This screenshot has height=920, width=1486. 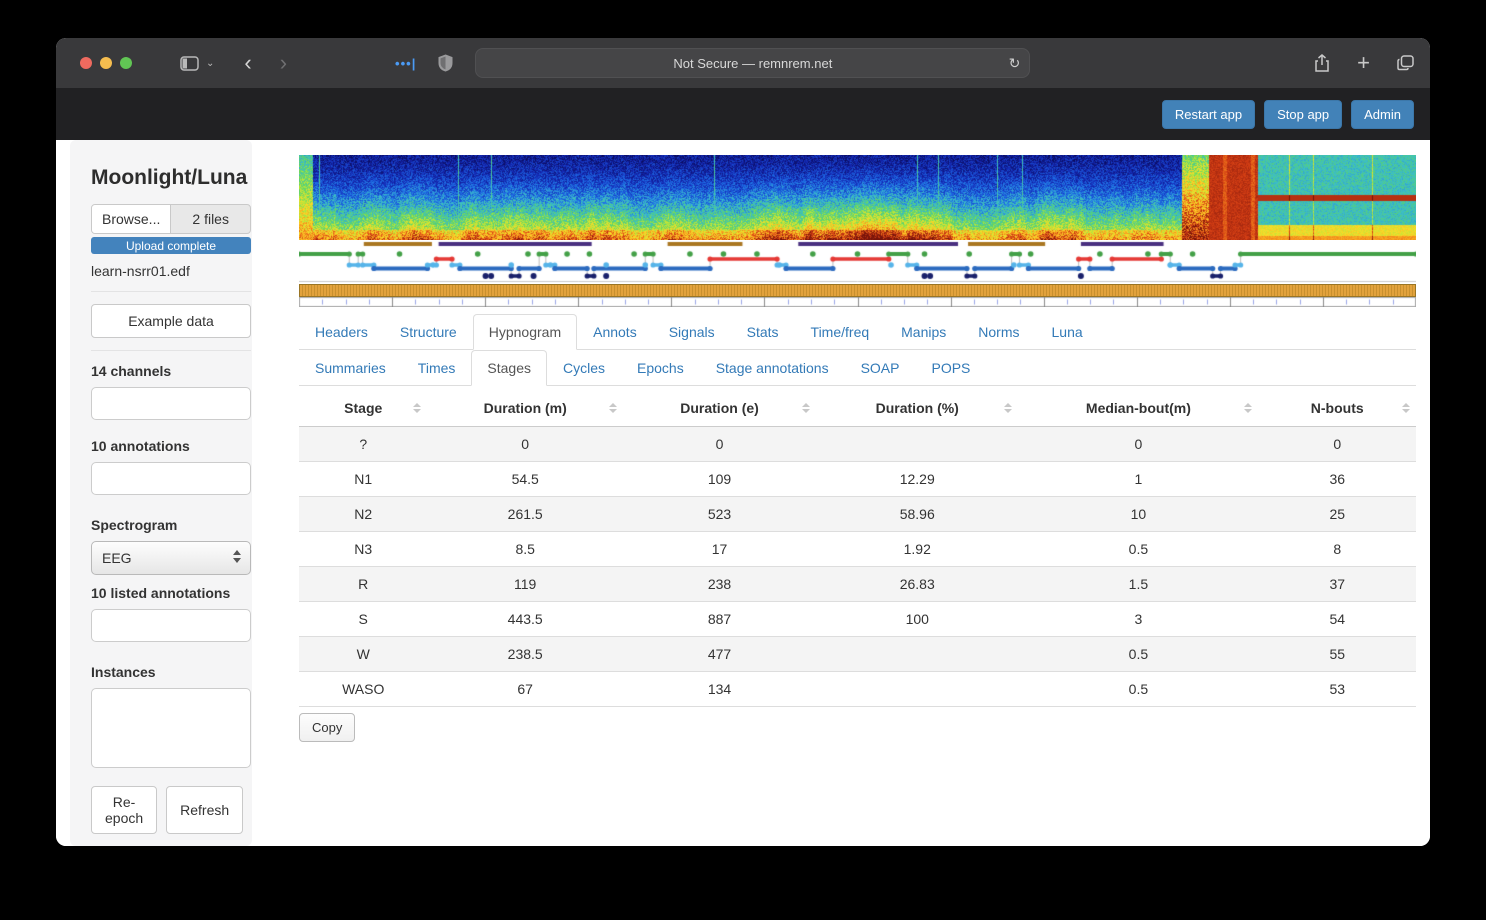 I want to click on spectrogram-select: EEG, so click(x=171, y=558).